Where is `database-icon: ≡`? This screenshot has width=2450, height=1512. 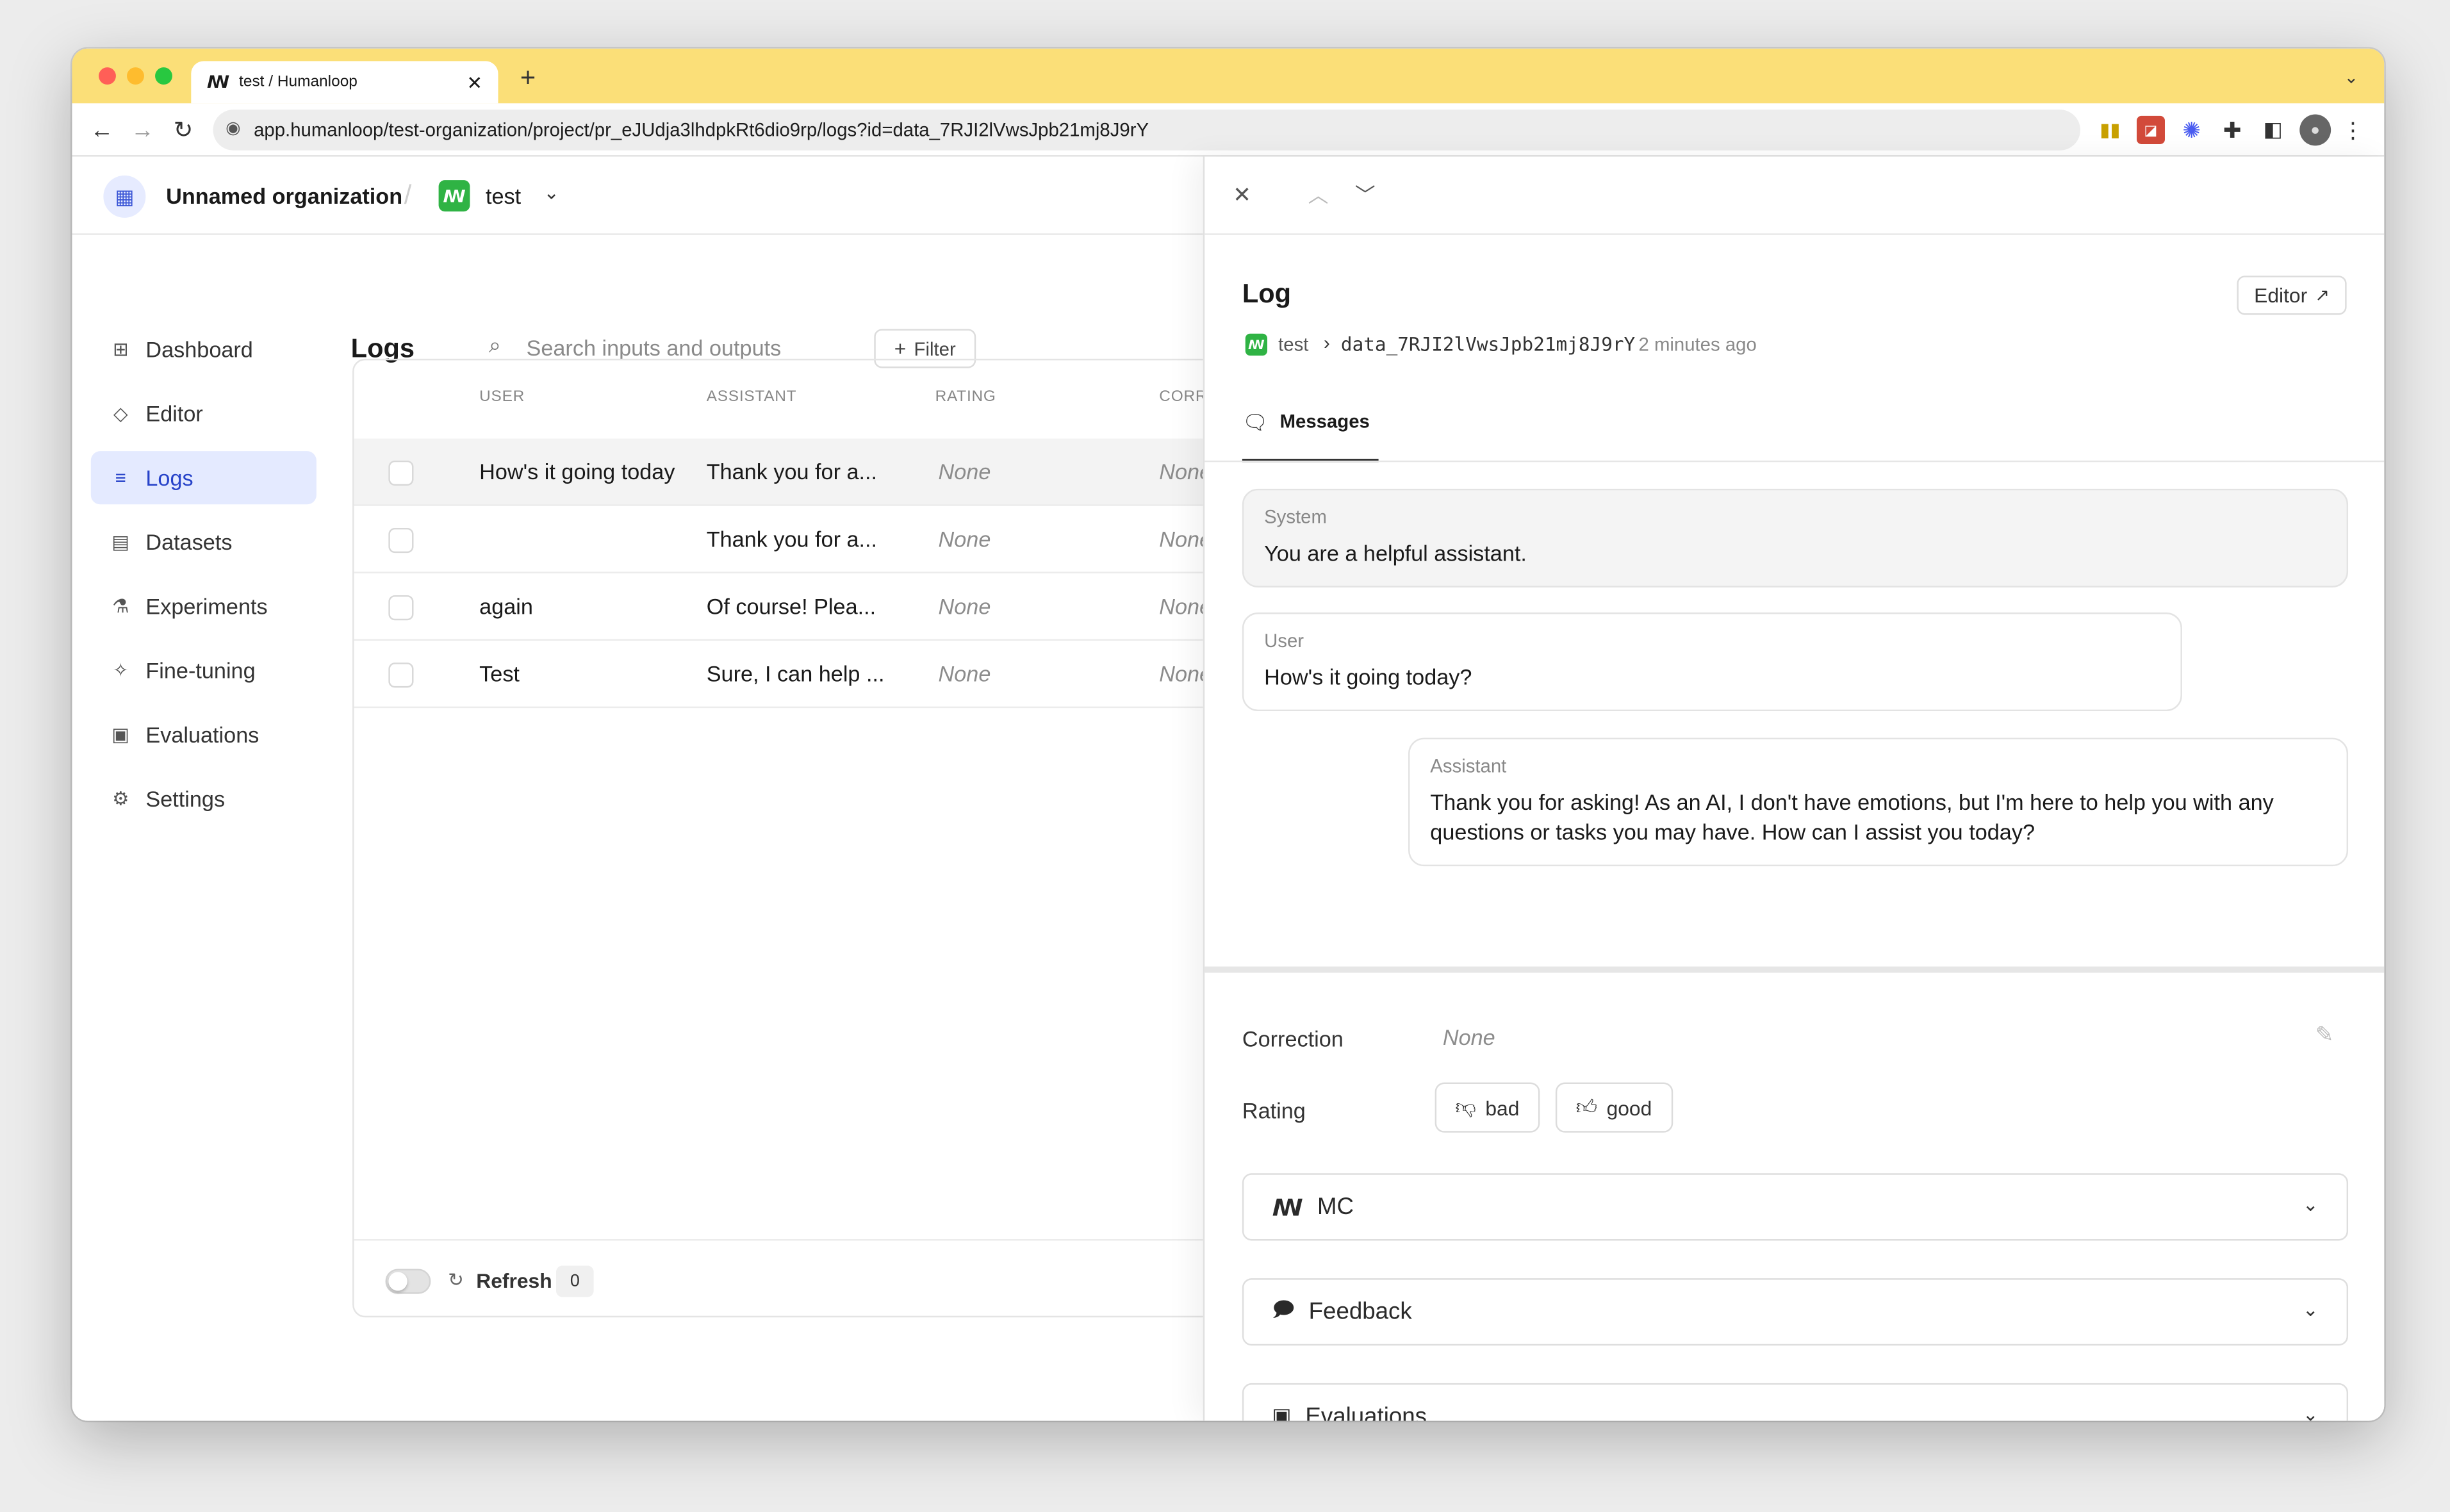 database-icon: ≡ is located at coordinates (121, 477).